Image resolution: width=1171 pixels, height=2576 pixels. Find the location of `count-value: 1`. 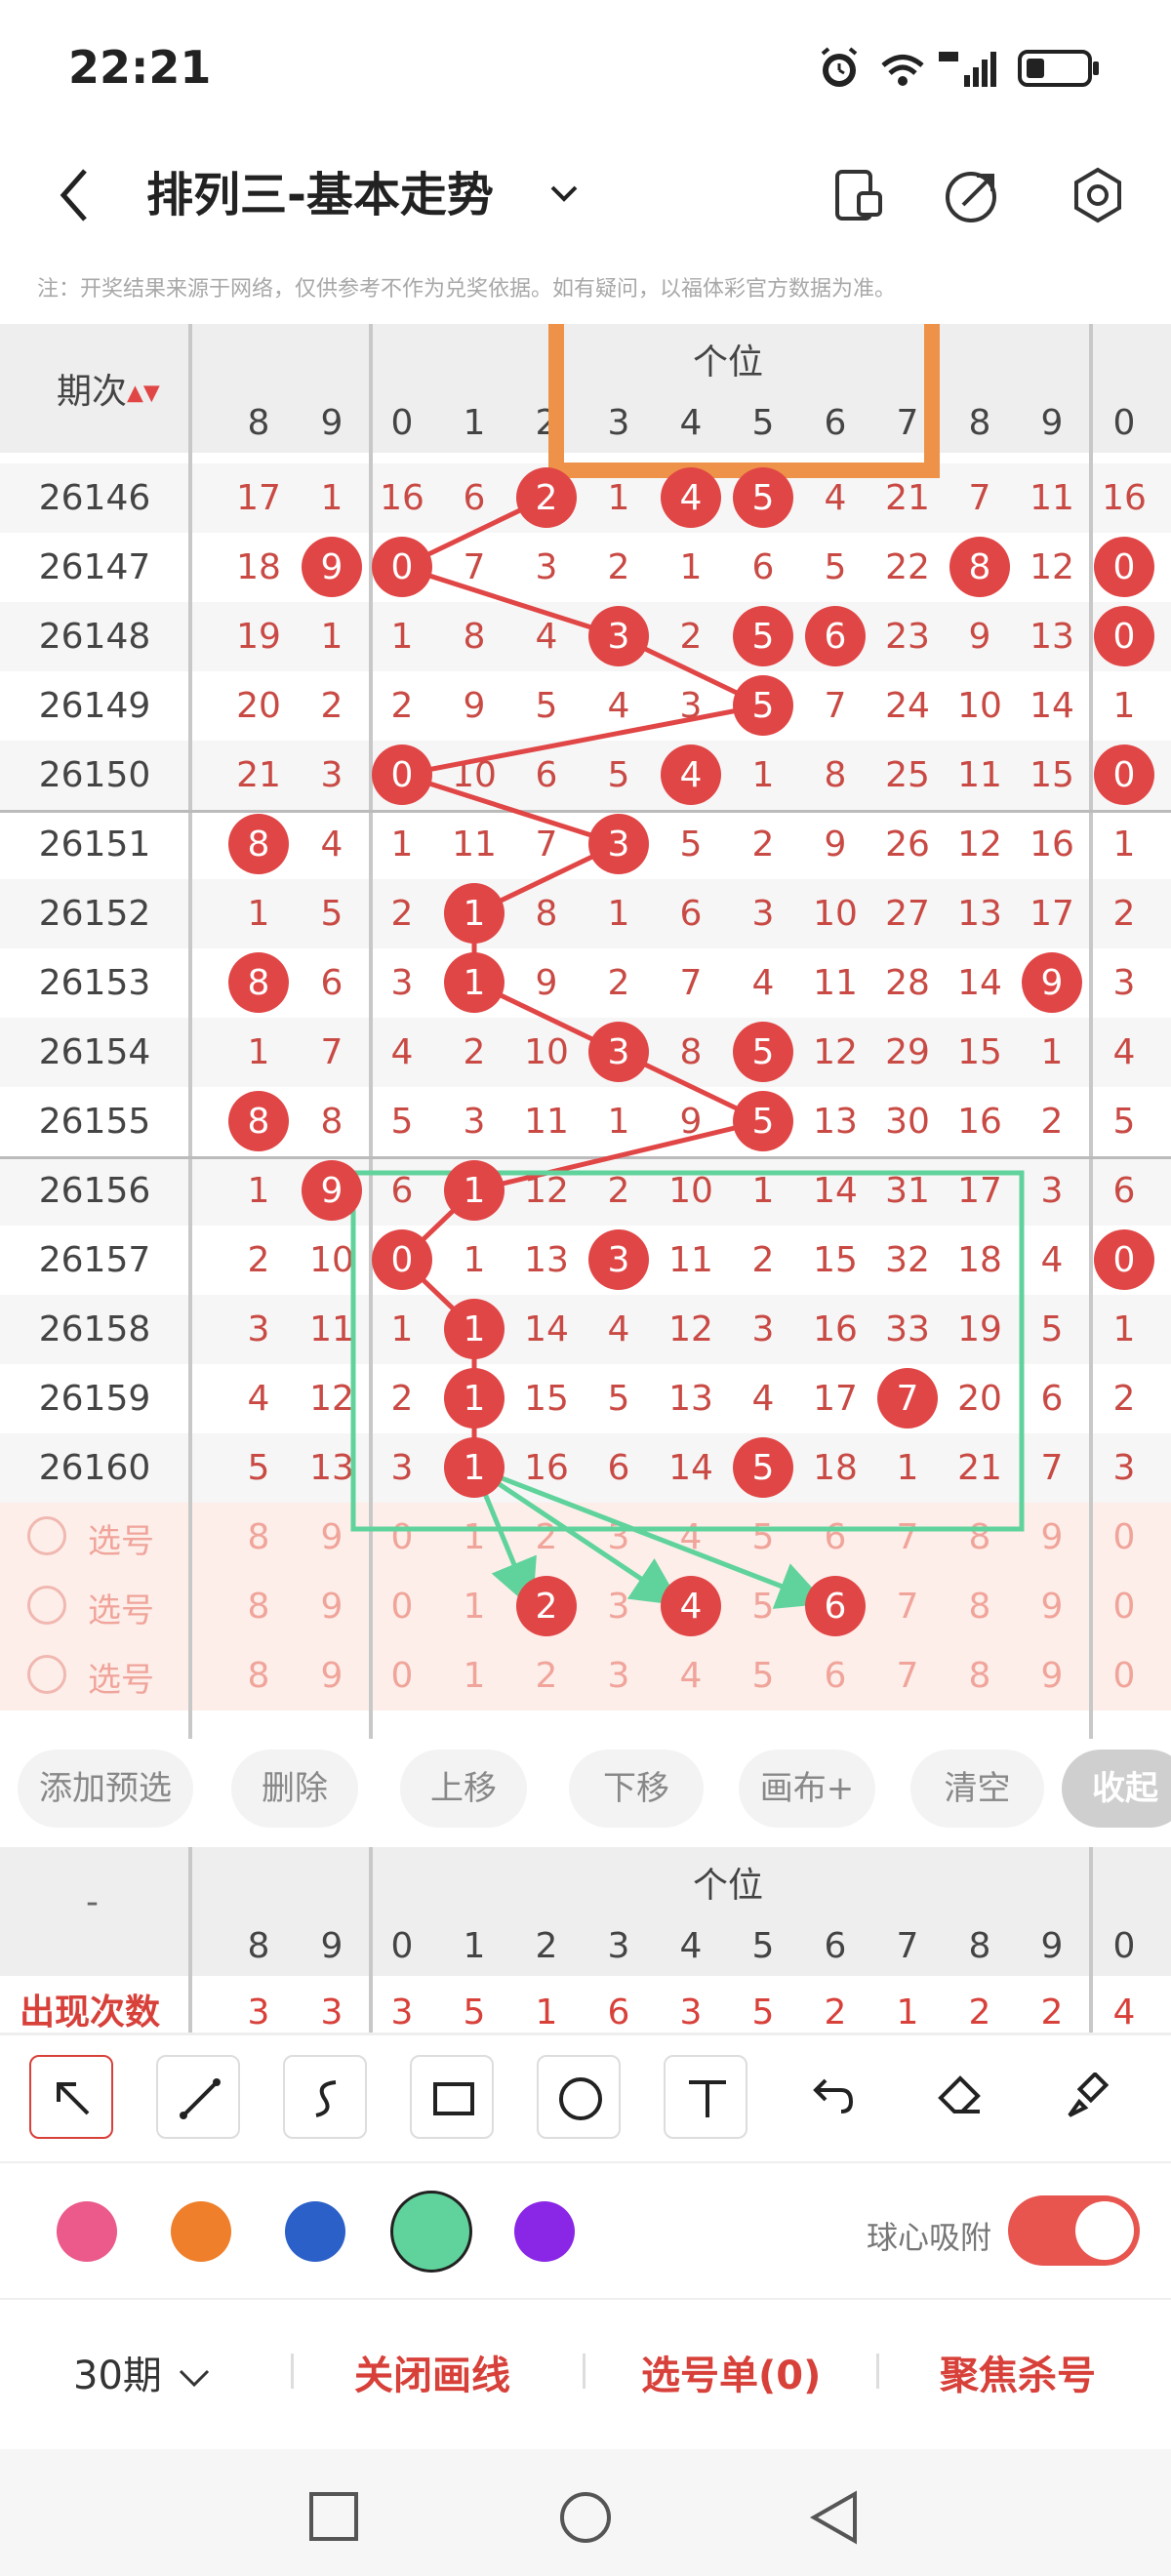

count-value: 1 is located at coordinates (546, 2012).